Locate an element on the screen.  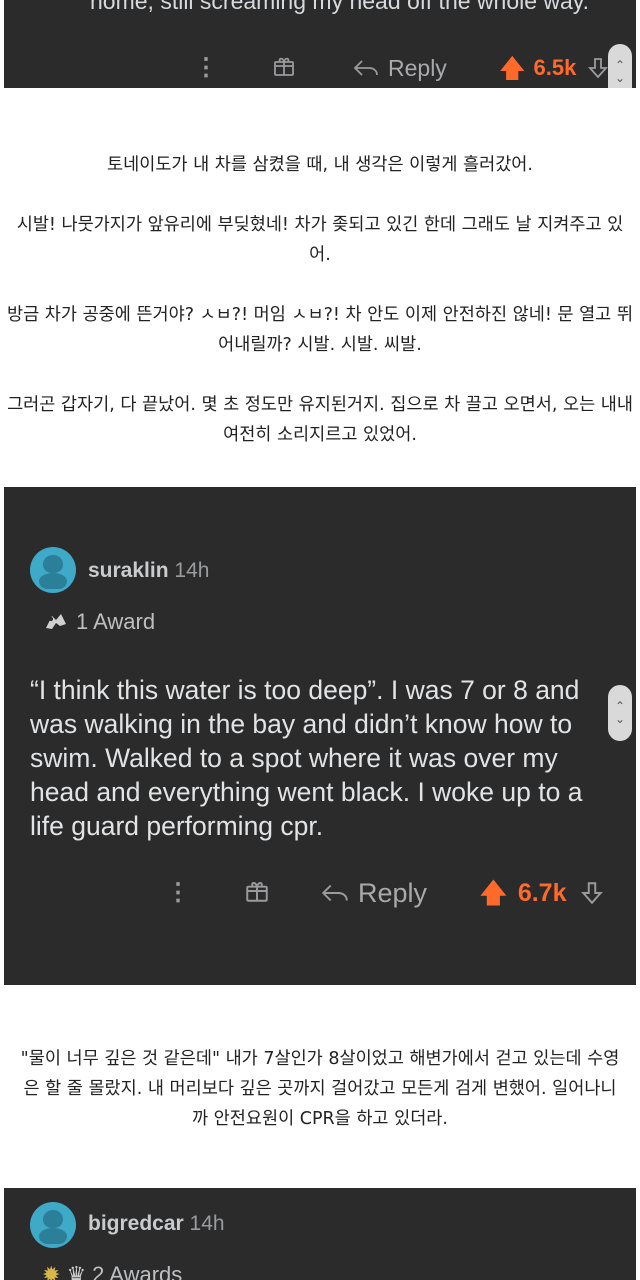
translation-paragraph: 토네이도가 내 차를 삼켰을 때, 내 생각은 이렇게 흘러갔어. is located at coordinates (320, 165).